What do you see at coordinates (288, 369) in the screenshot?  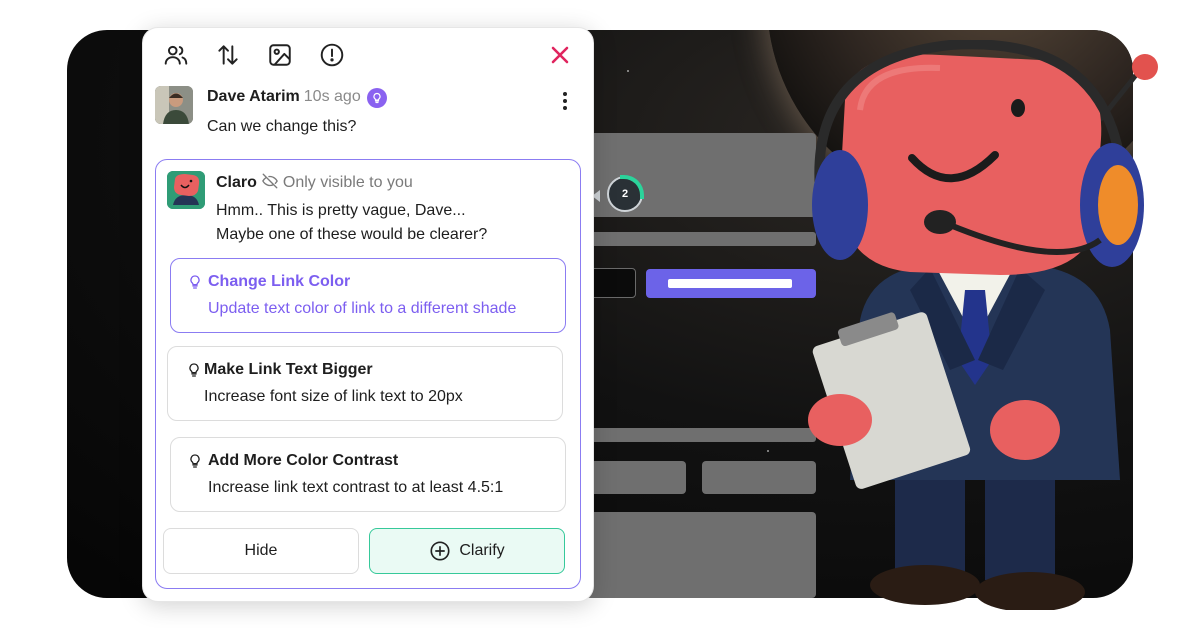 I see `suggestion-title: Make Link Text Bigger` at bounding box center [288, 369].